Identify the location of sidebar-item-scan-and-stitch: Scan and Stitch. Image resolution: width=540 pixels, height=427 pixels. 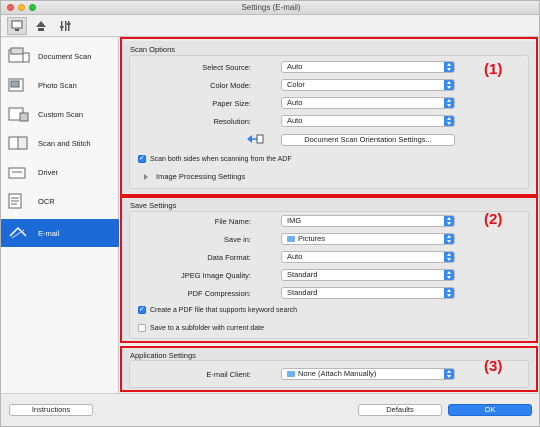
(60, 143).